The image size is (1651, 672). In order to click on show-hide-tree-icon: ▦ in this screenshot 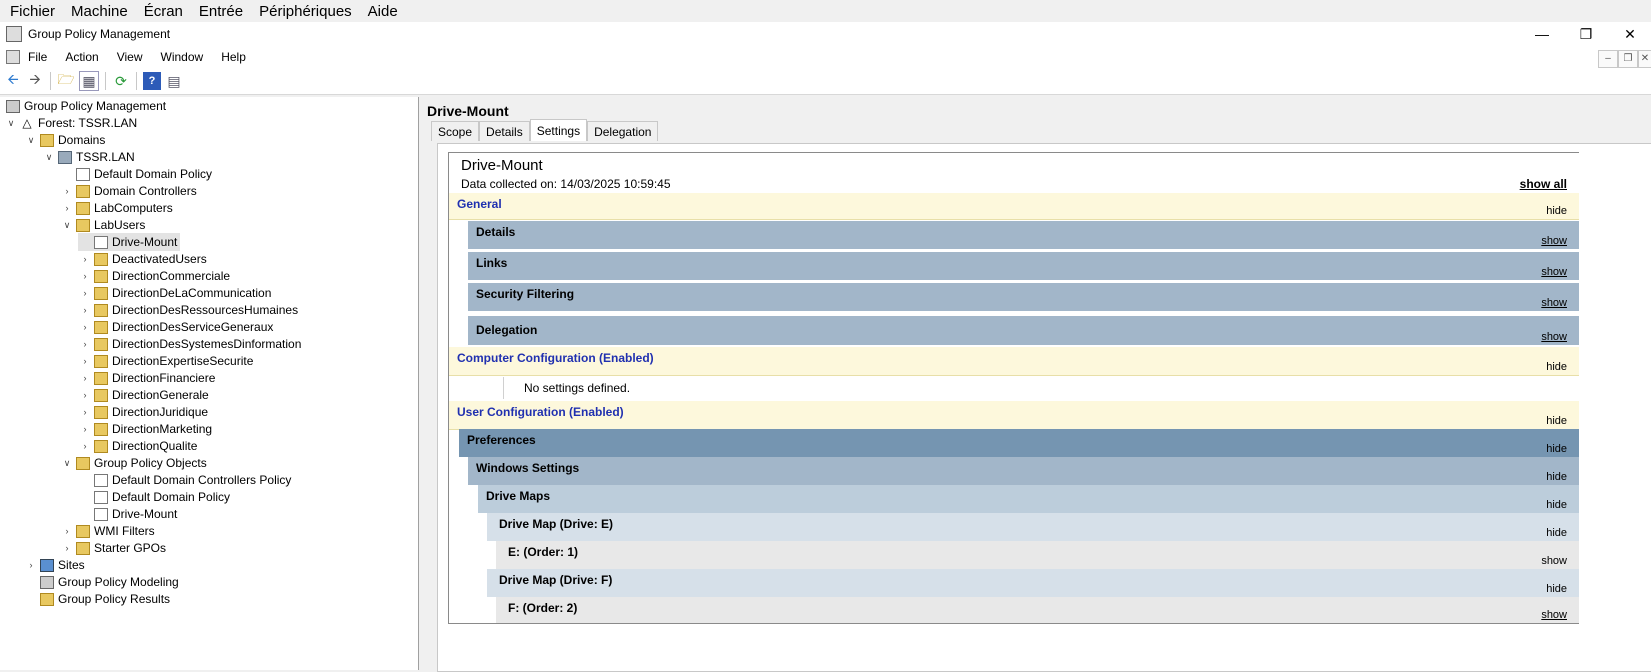, I will do `click(89, 81)`.